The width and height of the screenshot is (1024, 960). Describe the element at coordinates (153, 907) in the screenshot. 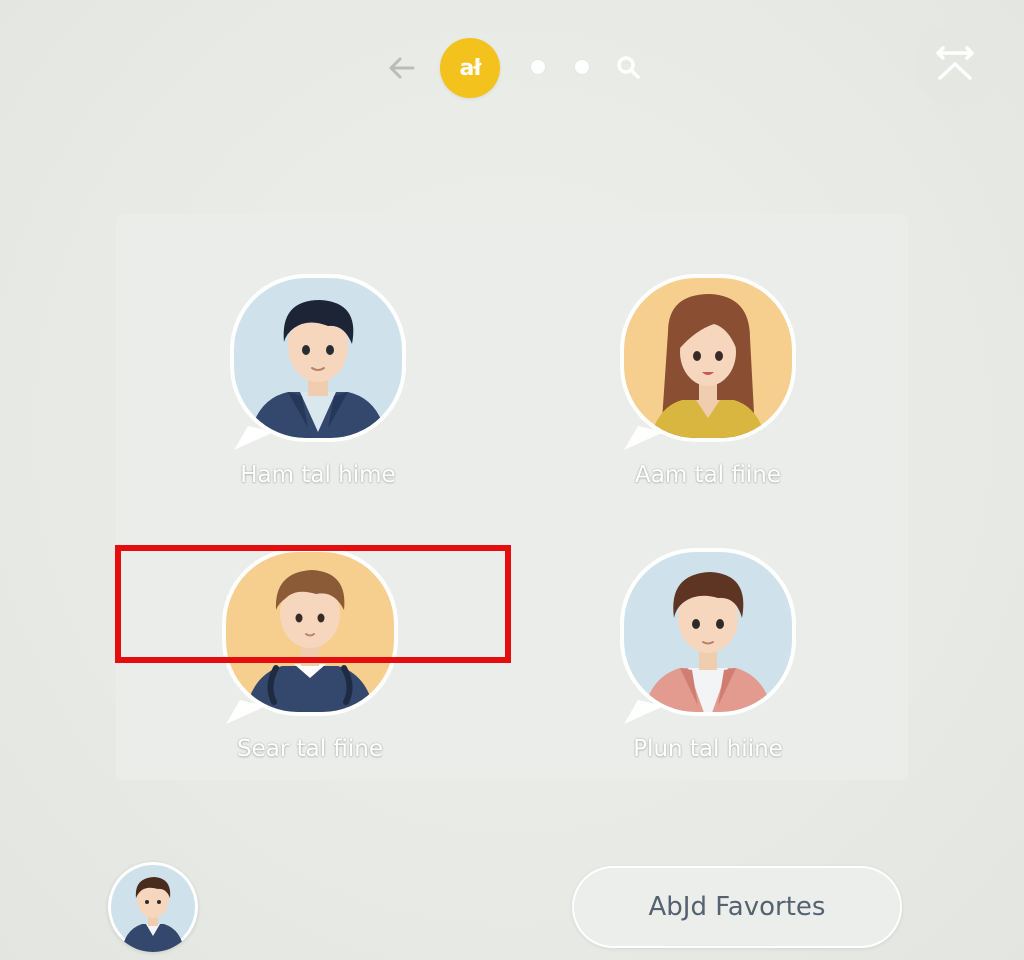

I see `user-avatar` at that location.